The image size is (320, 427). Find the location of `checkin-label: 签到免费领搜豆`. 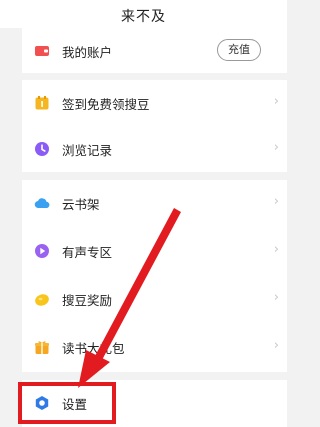

checkin-label: 签到免费领搜豆 is located at coordinates (106, 104).